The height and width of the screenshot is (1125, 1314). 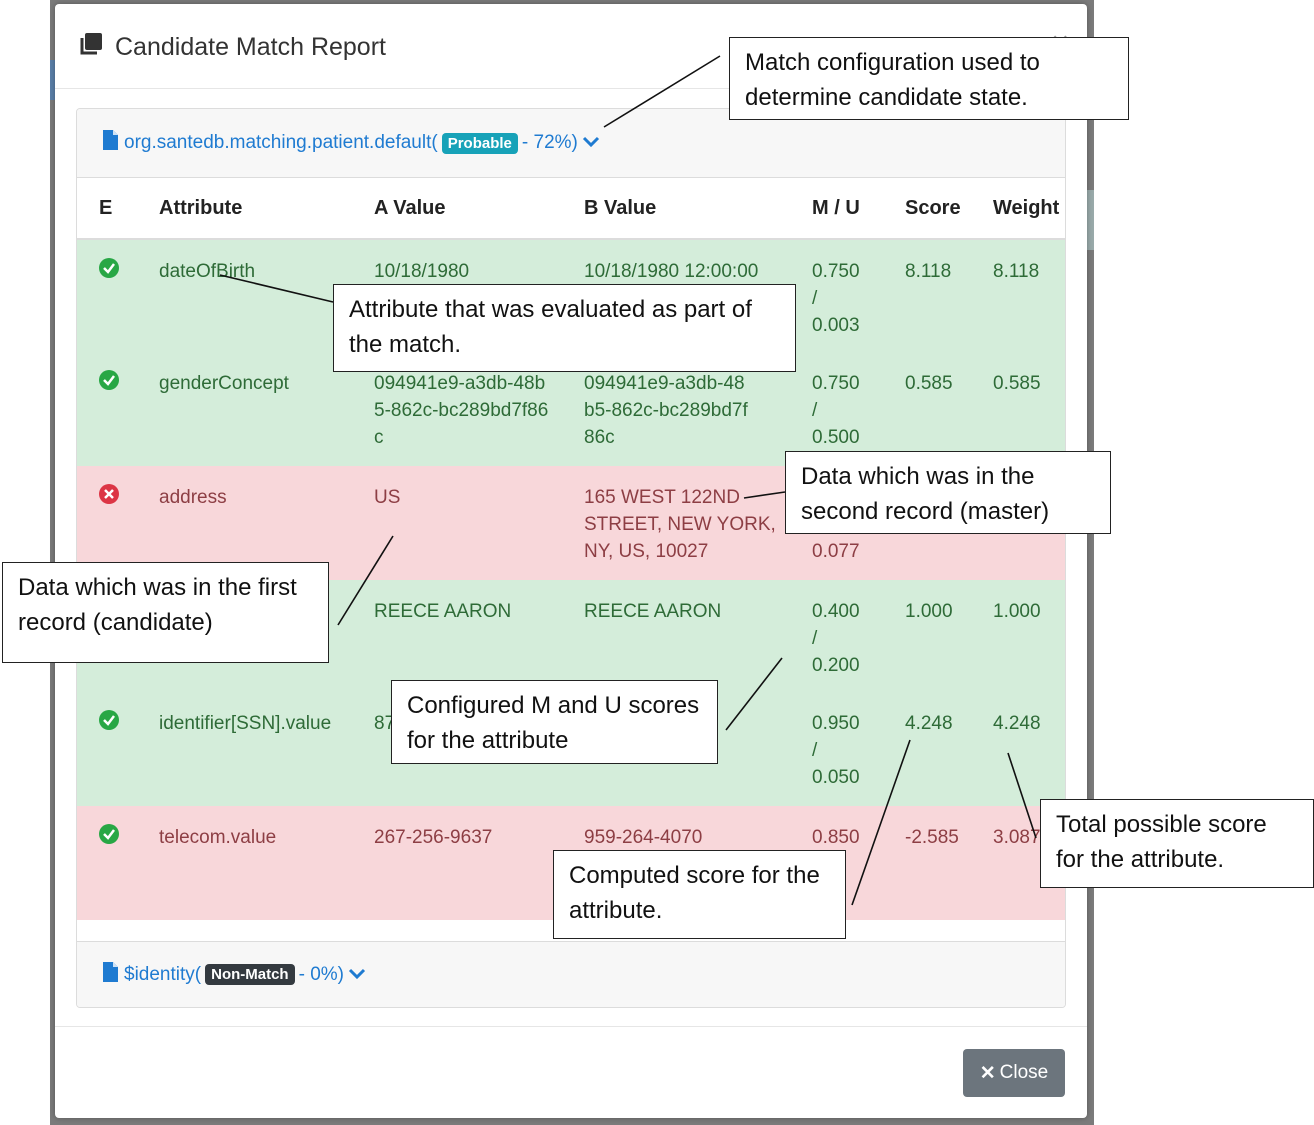 What do you see at coordinates (1018, 295) in the screenshot?
I see `weight-cell: 8.118` at bounding box center [1018, 295].